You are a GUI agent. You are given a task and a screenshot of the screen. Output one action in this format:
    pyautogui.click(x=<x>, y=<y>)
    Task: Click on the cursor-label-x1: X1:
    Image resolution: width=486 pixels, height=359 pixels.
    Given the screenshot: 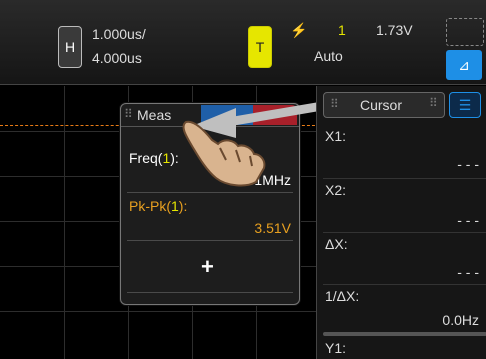 What is the action you would take?
    pyautogui.click(x=336, y=136)
    